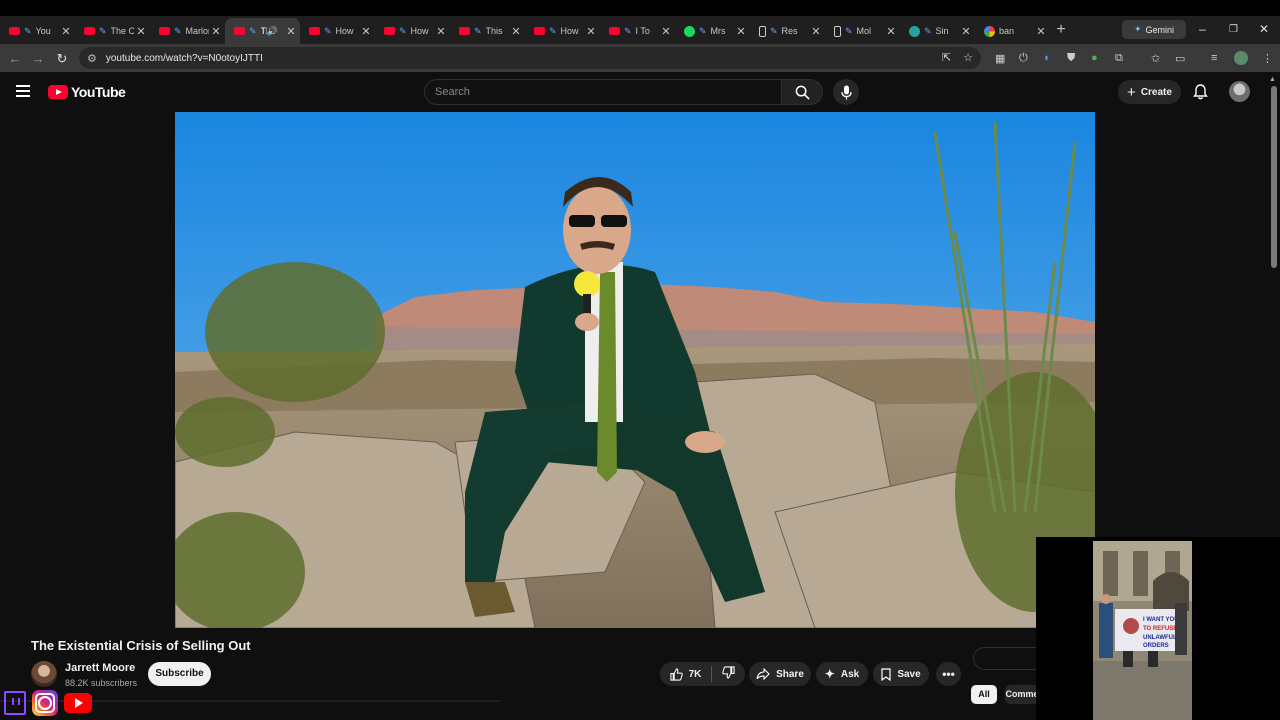 The height and width of the screenshot is (720, 1280). I want to click on browser-tab: ✎ I To ✕, so click(637, 31).